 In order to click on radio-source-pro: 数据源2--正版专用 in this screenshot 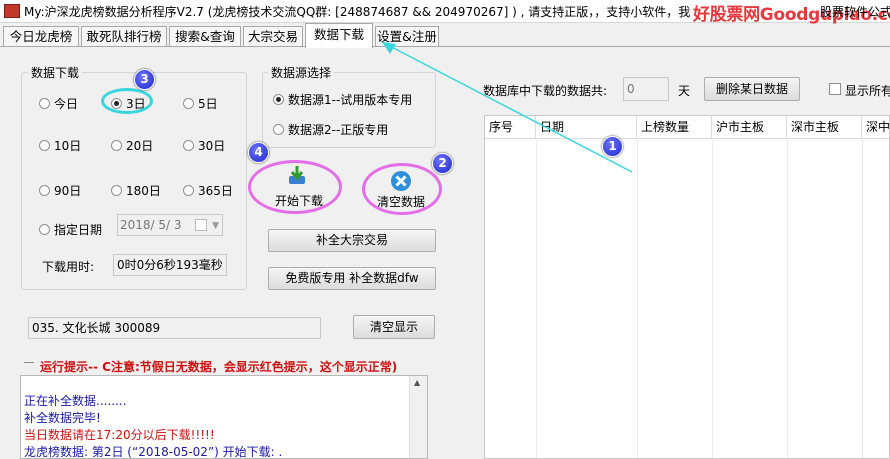, I will do `click(330, 129)`.